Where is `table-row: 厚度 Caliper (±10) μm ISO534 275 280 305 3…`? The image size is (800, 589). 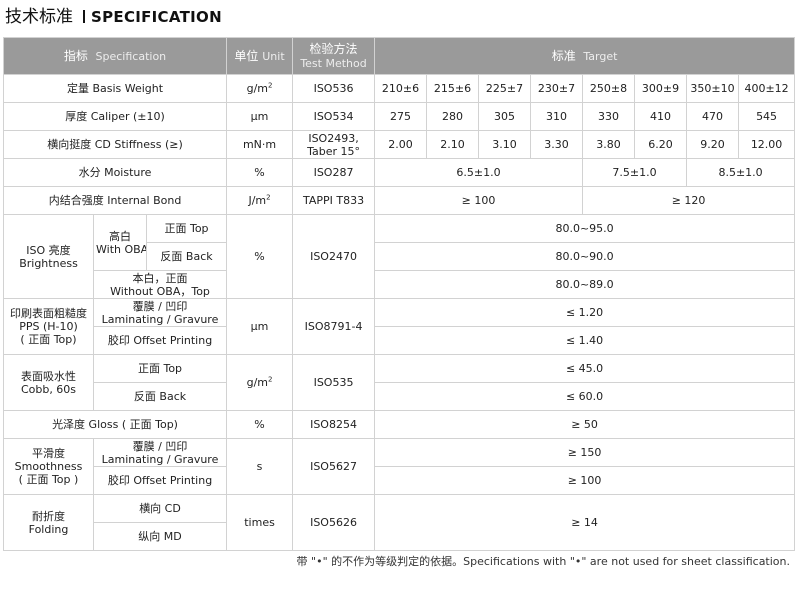
table-row: 厚度 Caliper (±10) μm ISO534 275 280 305 3… is located at coordinates (399, 116).